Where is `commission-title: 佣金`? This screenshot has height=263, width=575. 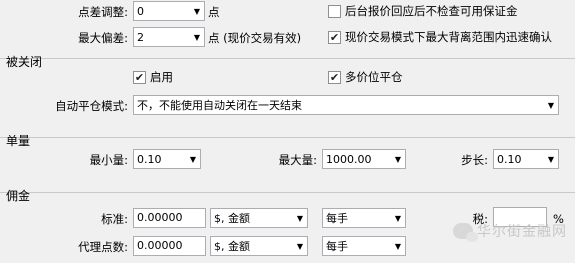 commission-title: 佣金 is located at coordinates (18, 196).